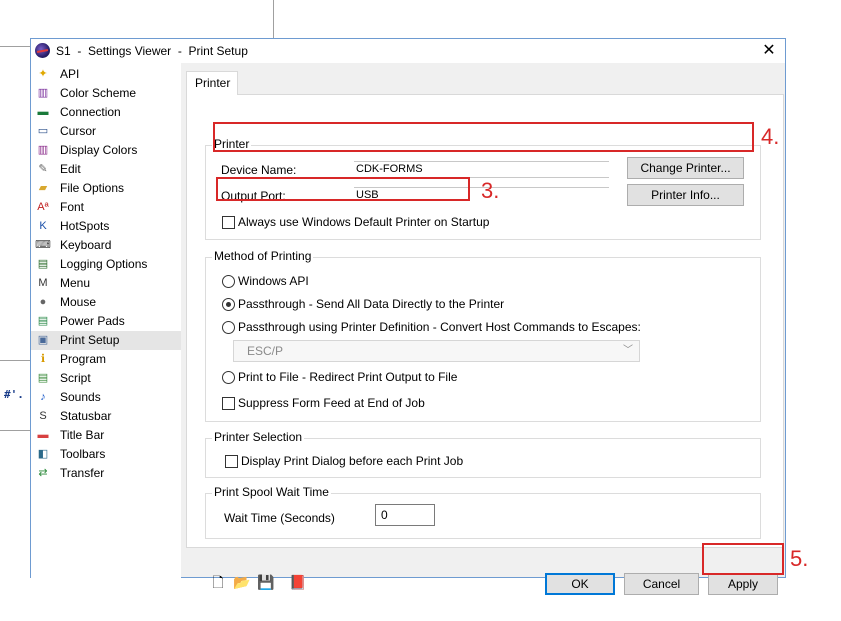 Image resolution: width=841 pixels, height=621 pixels. I want to click on transfer-icon: ⇄, so click(43, 473).